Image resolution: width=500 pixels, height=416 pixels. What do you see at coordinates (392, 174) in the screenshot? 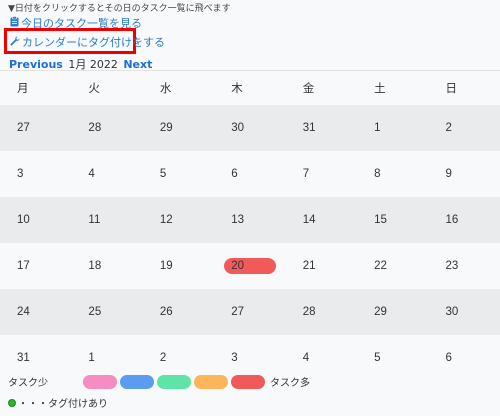
I see `calendar-day-cell: 8` at bounding box center [392, 174].